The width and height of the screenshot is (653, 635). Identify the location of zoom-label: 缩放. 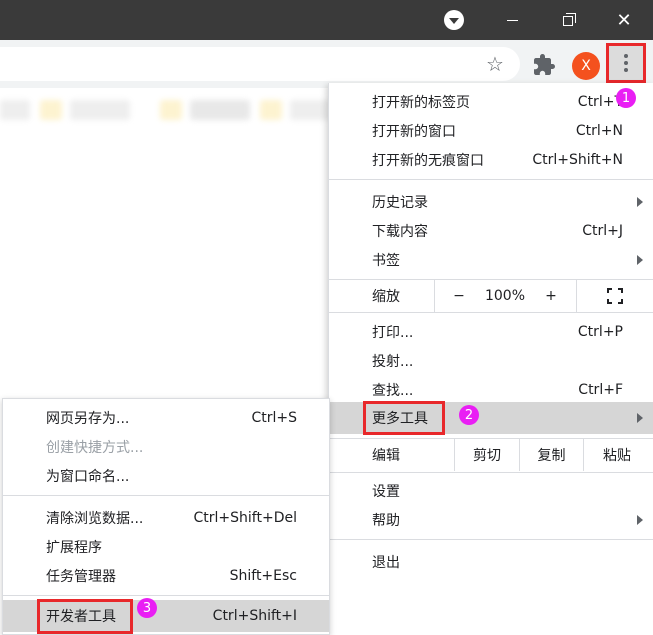
(386, 297).